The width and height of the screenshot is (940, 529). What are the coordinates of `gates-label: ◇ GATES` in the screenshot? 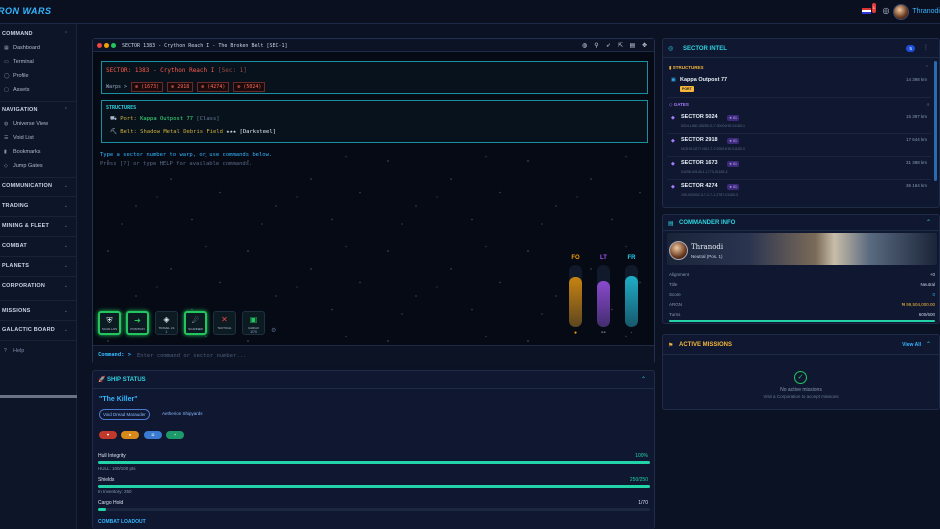 It's located at (679, 104).